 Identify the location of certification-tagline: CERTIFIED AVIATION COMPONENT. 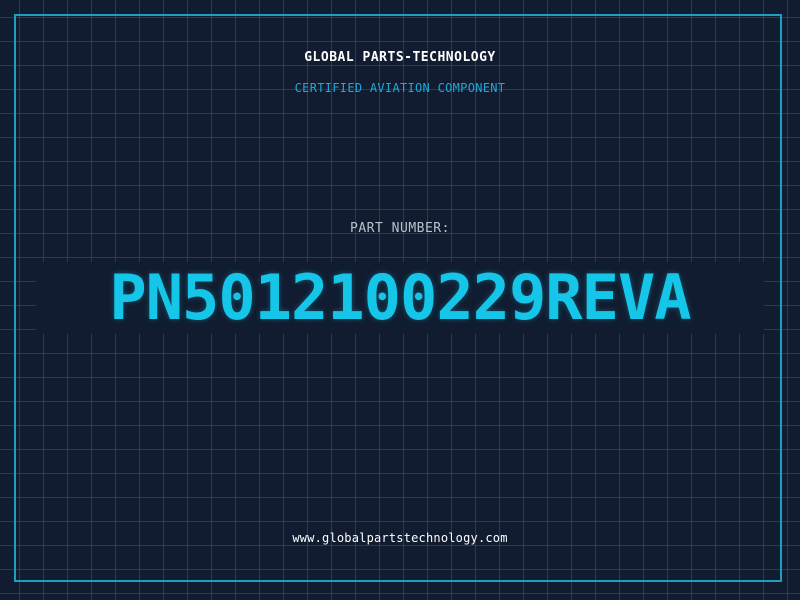
(400, 88).